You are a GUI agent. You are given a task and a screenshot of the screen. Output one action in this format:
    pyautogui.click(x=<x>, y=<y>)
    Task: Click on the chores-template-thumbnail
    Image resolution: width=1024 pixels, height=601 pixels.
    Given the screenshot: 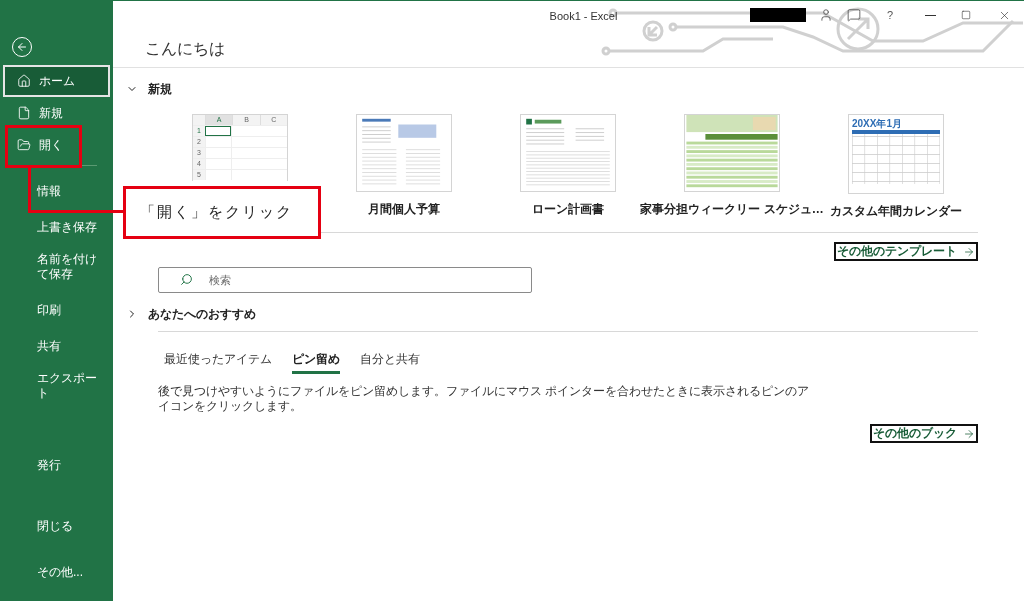 What is the action you would take?
    pyautogui.click(x=732, y=153)
    